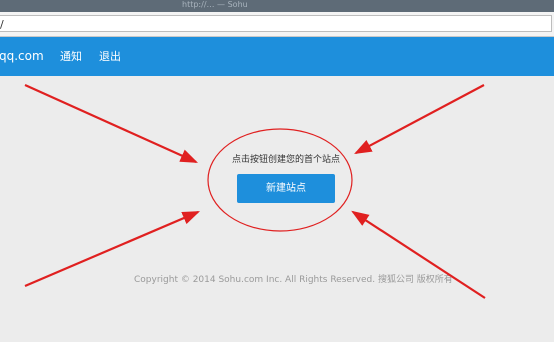  I want to click on arrow-top-left, so click(111, 123).